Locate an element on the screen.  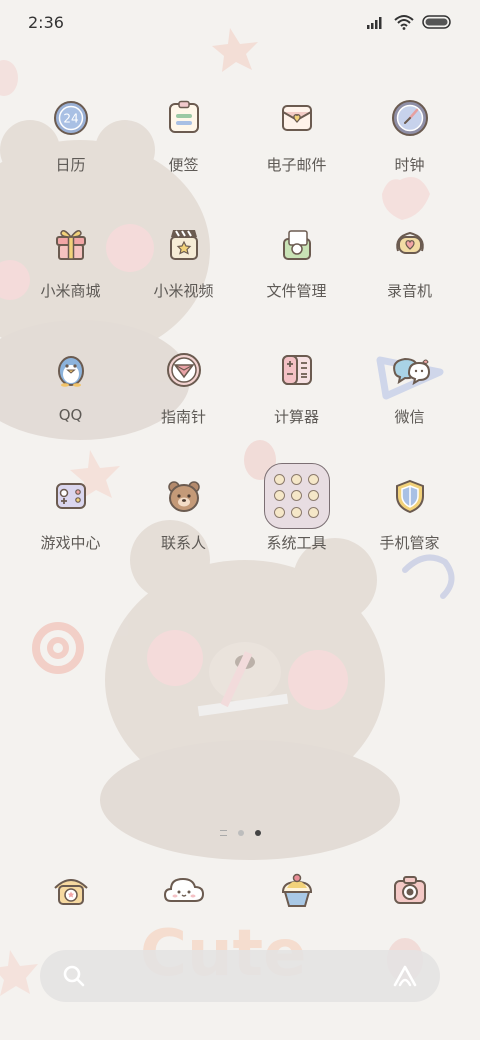
calculator-icon is located at coordinates (296, 370).